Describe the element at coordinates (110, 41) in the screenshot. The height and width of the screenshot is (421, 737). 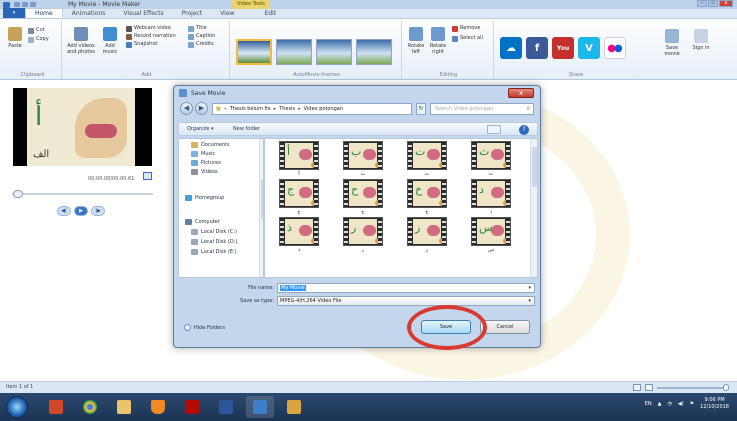
I see `add-music-button: Add music` at that location.